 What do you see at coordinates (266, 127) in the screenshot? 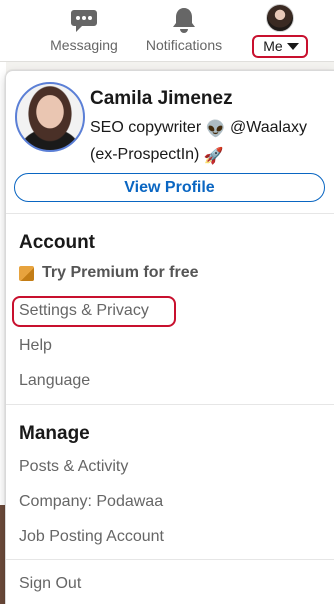
I see `headline-text-2: @Waalaxy` at bounding box center [266, 127].